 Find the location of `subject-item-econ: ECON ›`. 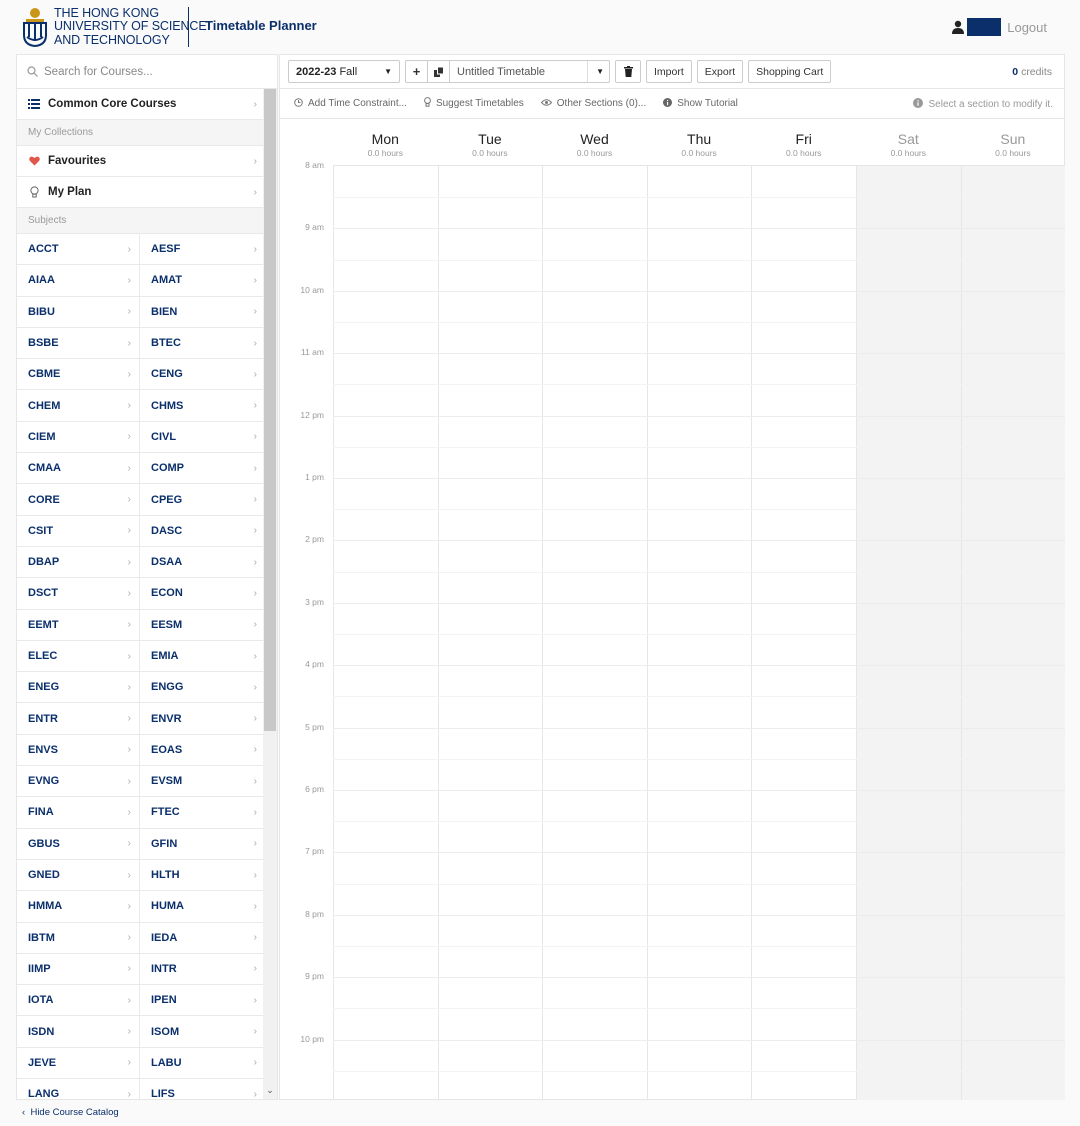

subject-item-econ: ECON › is located at coordinates (202, 594).